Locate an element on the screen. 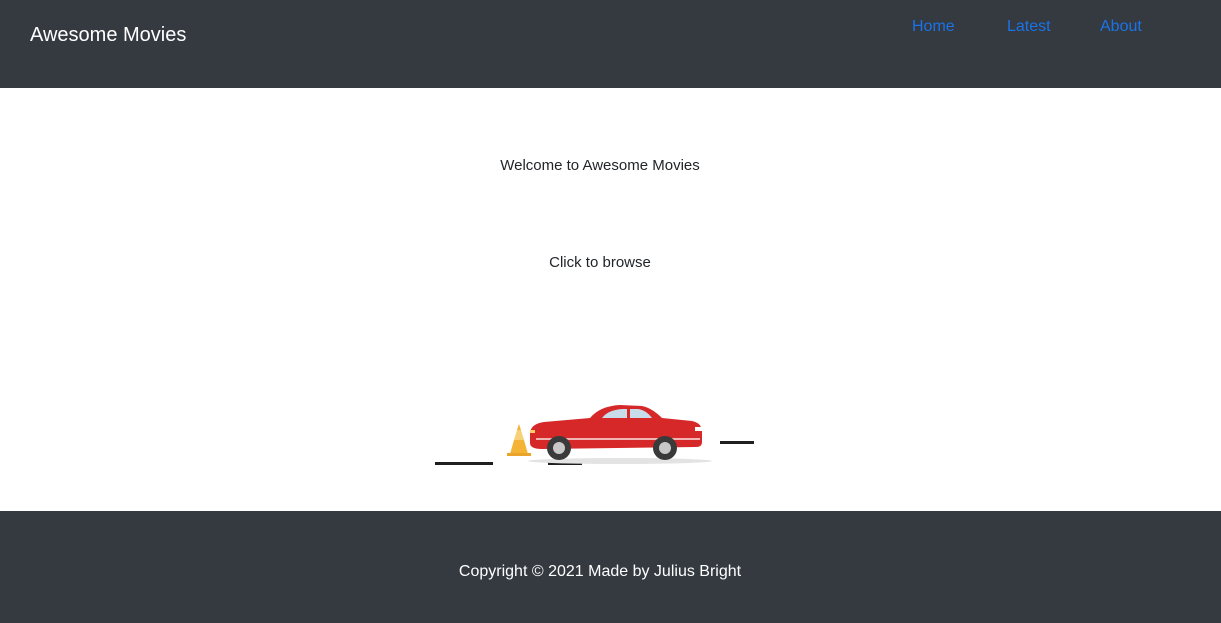 This screenshot has width=1221, height=623. welcome-text: Welcome to Awesome Movies is located at coordinates (600, 165).